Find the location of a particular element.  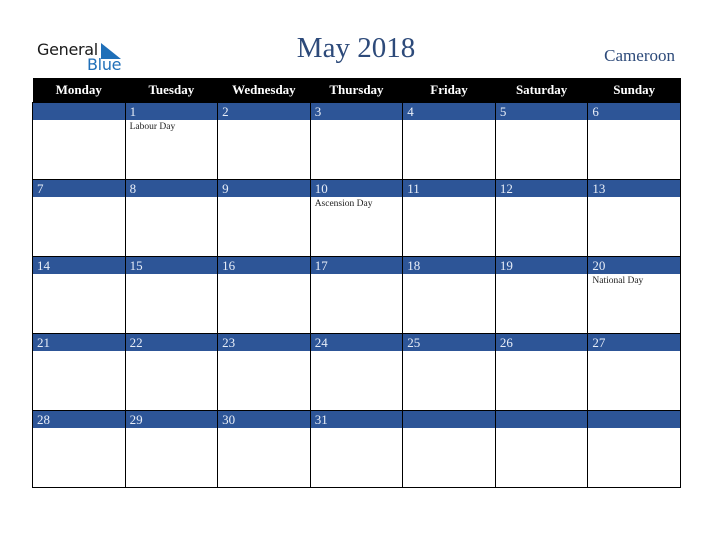

day-cell: 3 is located at coordinates (356, 141).